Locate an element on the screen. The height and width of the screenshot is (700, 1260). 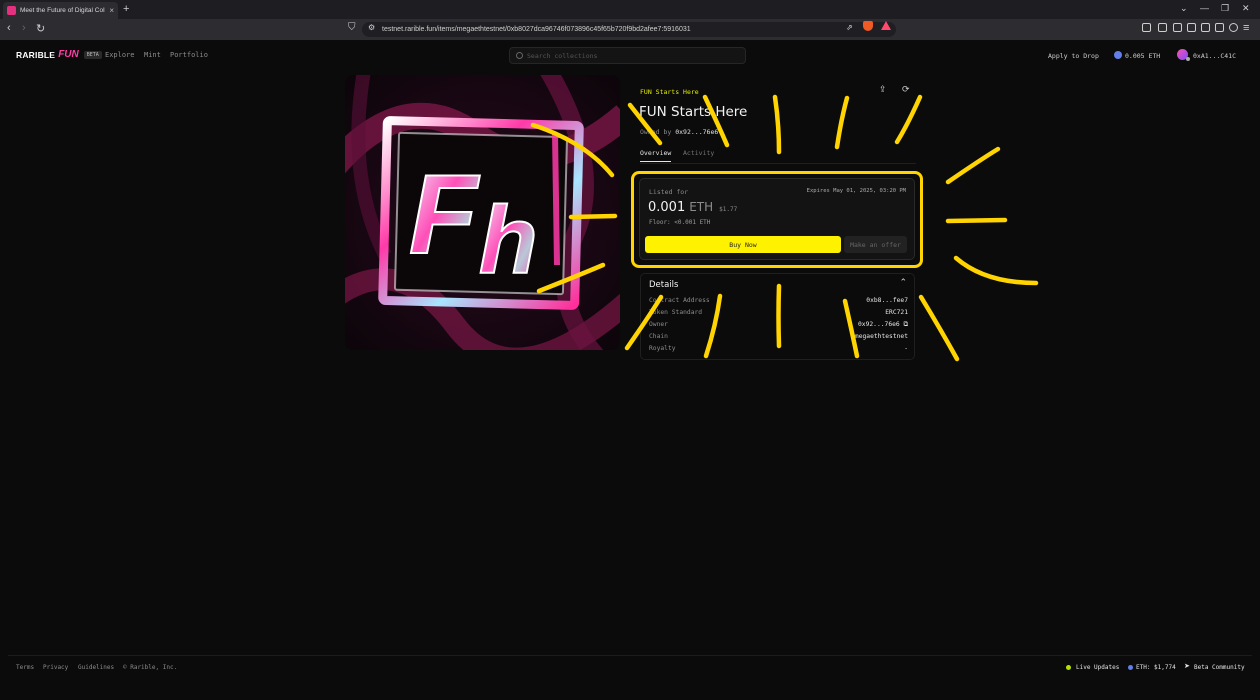
beta-community-link: Beta Community is located at coordinates (1219, 667).